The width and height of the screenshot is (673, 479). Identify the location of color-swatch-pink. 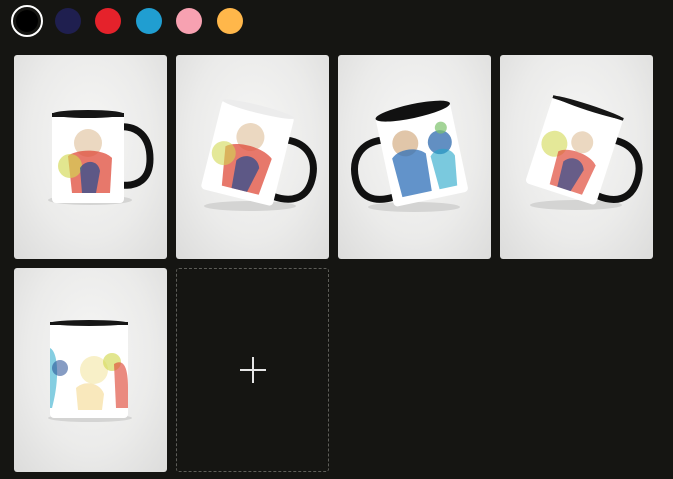
(189, 21).